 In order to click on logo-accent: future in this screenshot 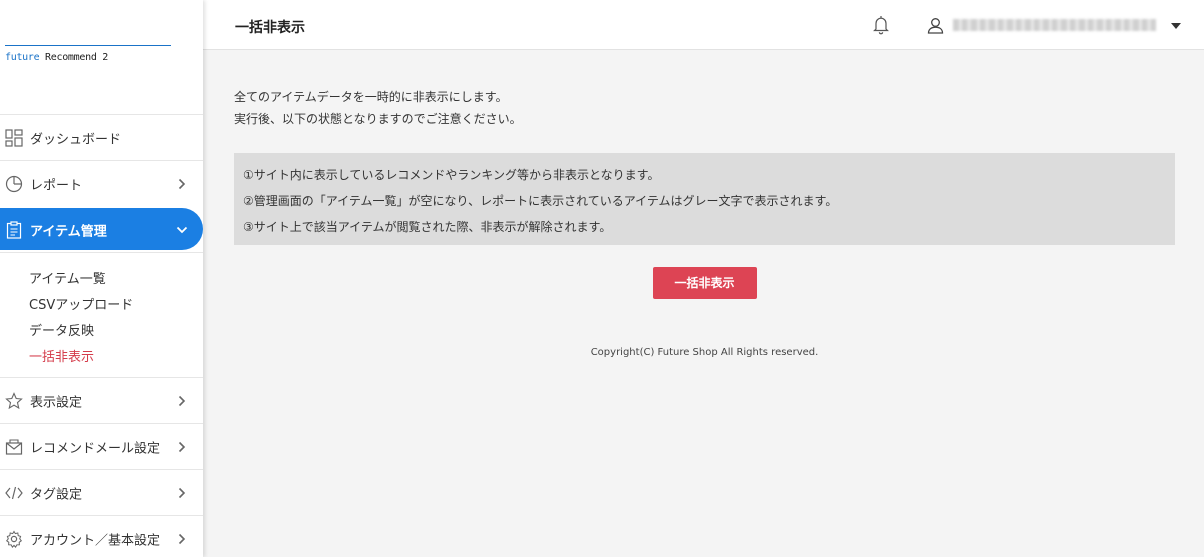, I will do `click(22, 57)`.